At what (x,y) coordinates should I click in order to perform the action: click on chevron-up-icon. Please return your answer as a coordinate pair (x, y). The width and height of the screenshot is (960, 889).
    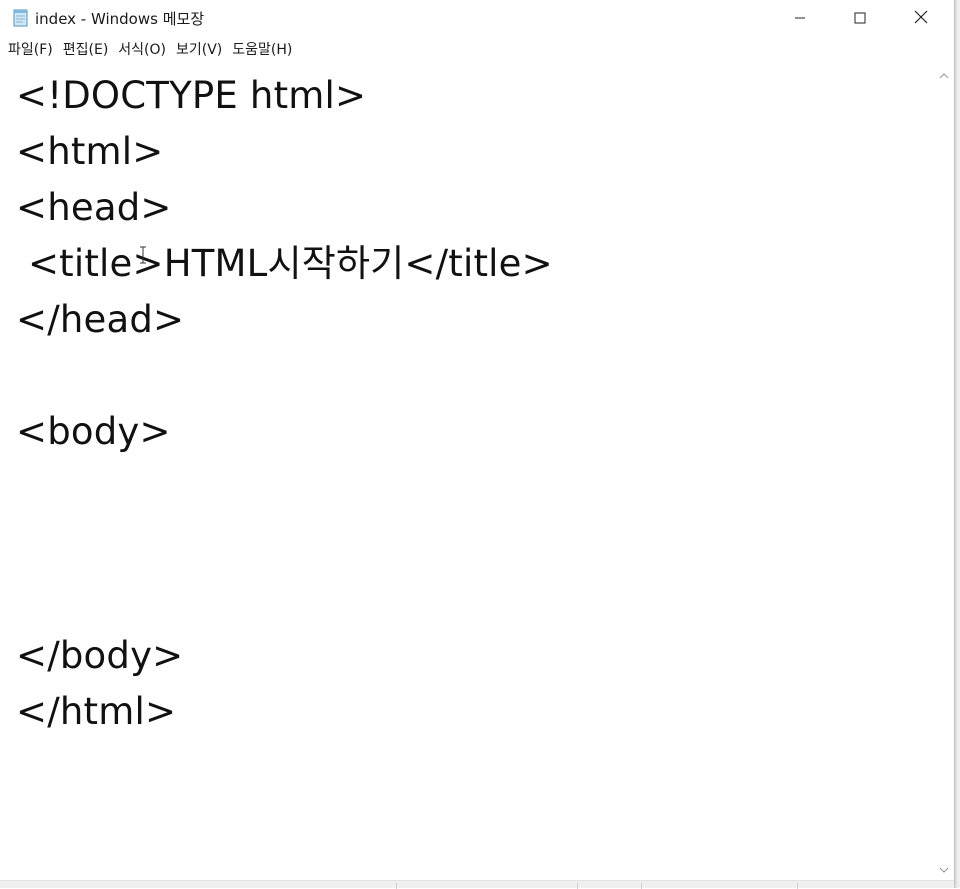
    Looking at the image, I should click on (944, 74).